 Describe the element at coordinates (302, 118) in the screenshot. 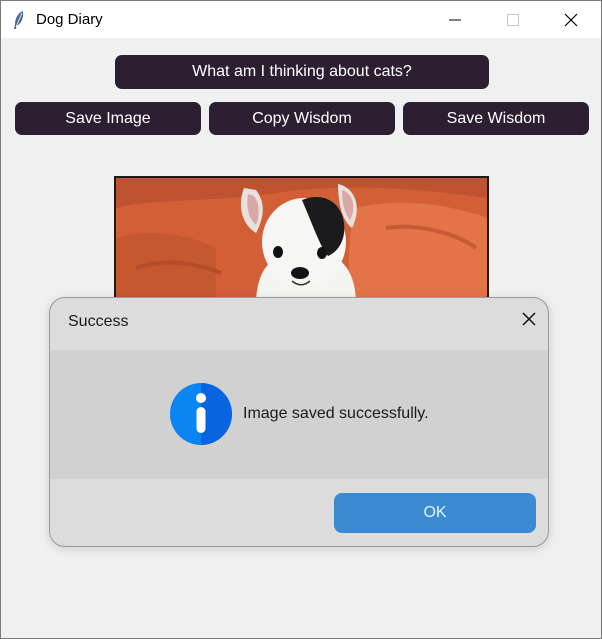

I see `copy-wisdom-button: Copy Wisdom` at that location.